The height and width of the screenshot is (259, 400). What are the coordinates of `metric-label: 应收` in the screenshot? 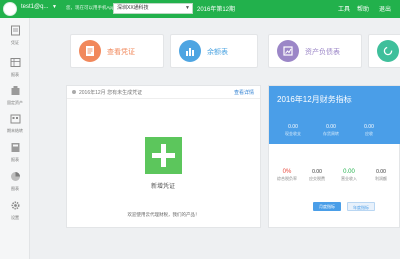 It's located at (369, 133).